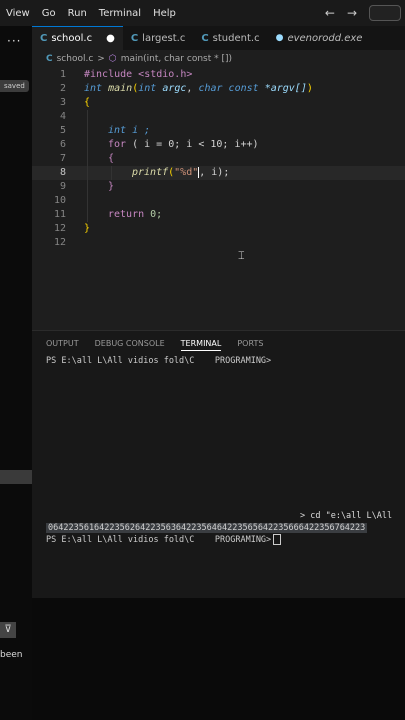 This screenshot has height=720, width=405. I want to click on panel-tabs: OUTPUT DEBUG CONSOLE TERMINAL PORTS, so click(154, 345).